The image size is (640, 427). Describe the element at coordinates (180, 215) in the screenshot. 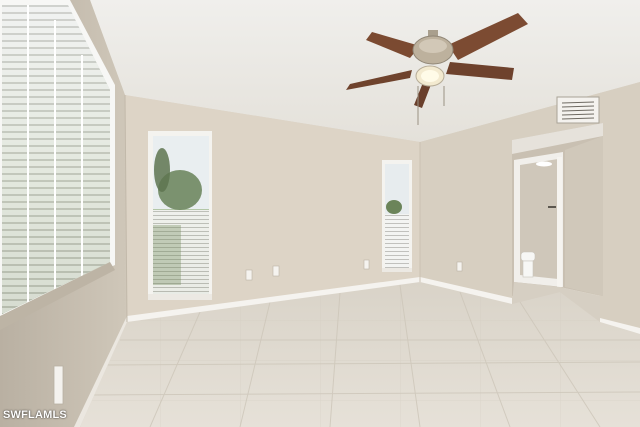

I see `back-window-left` at that location.